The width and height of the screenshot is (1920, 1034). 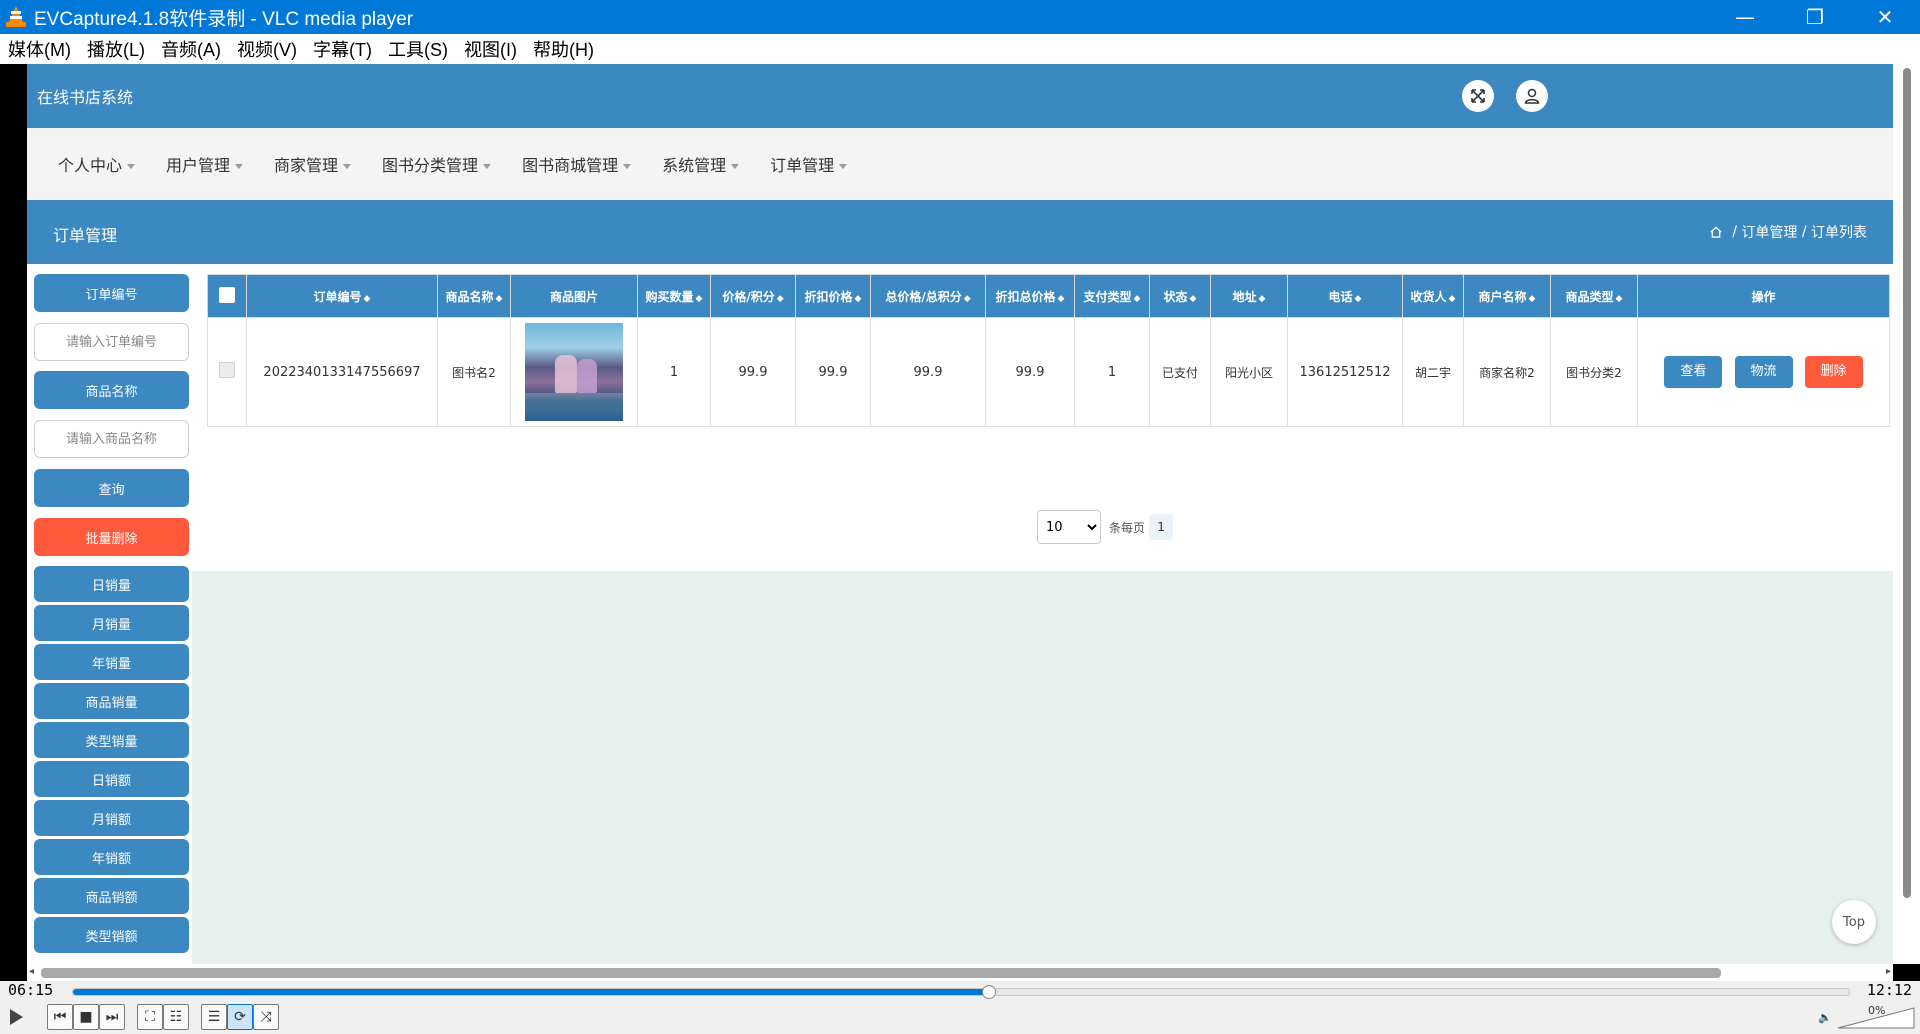 What do you see at coordinates (474, 296) in the screenshot?
I see `col-goods-name: 商品名称 ◆` at bounding box center [474, 296].